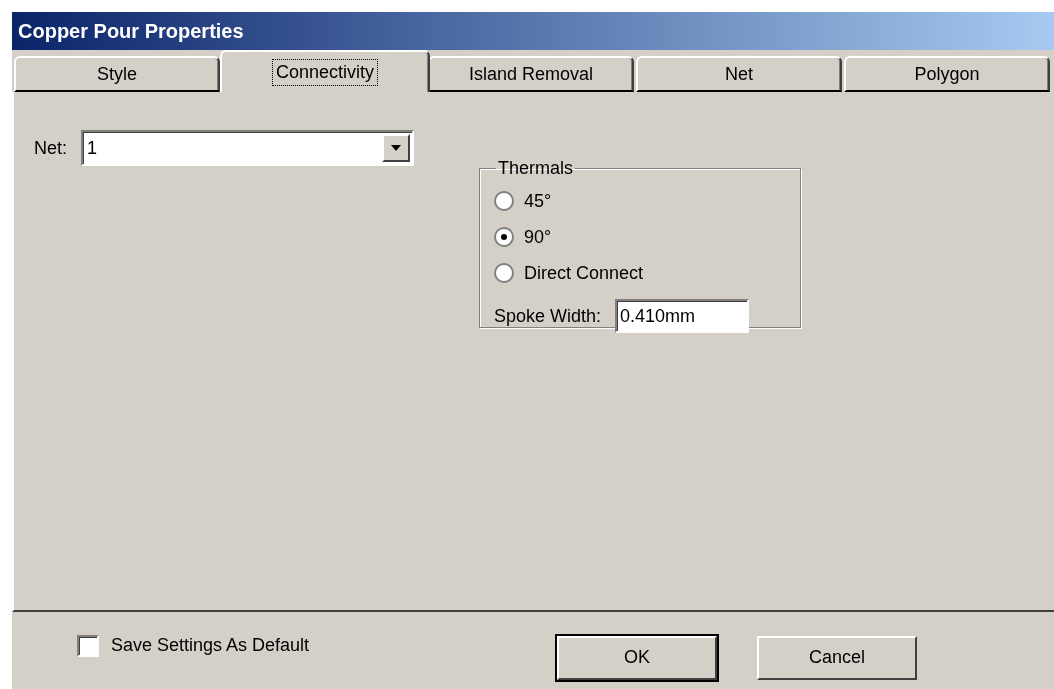 Image resolution: width=1054 pixels, height=689 pixels. What do you see at coordinates (247, 148) in the screenshot?
I see `net-dropdown: 1` at bounding box center [247, 148].